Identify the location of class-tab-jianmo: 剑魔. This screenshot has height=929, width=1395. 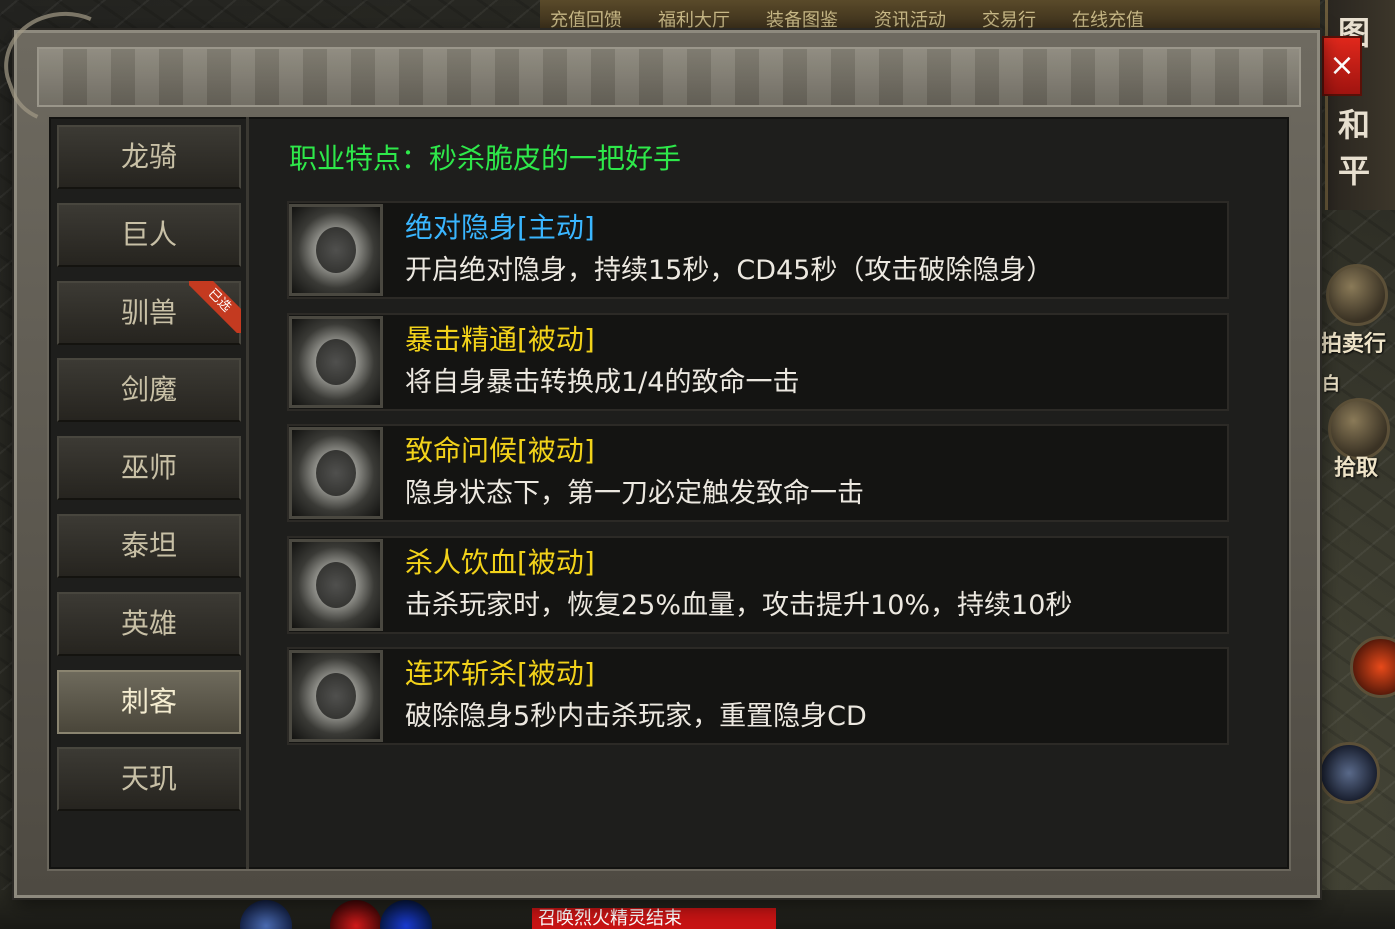
(149, 390).